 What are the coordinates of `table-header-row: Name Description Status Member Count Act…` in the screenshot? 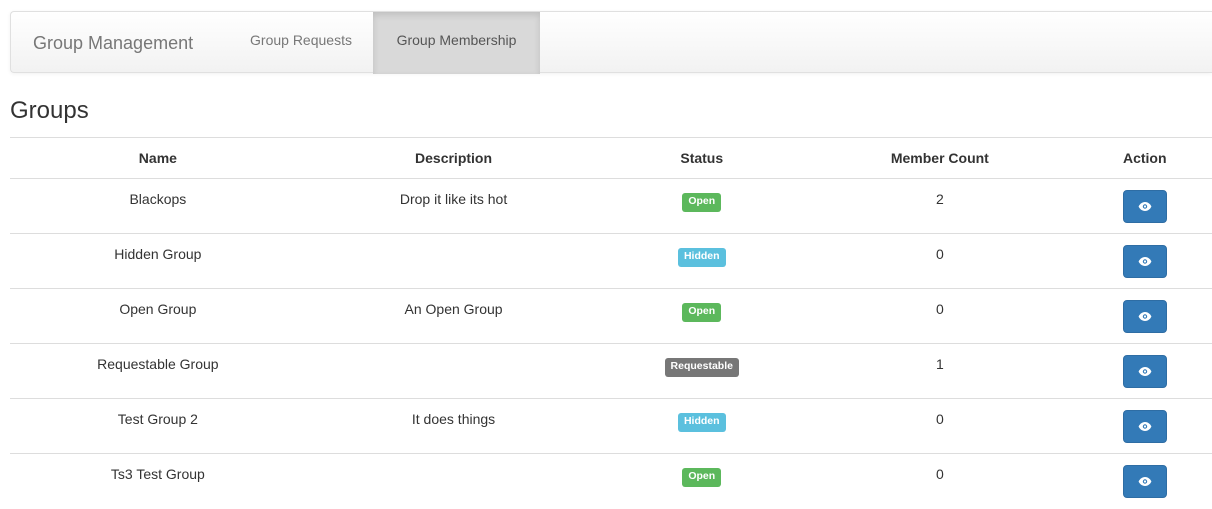 It's located at (611, 158).